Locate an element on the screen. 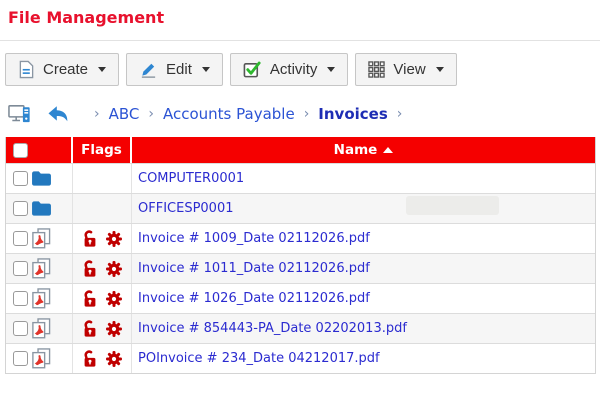 This screenshot has width=600, height=400. table-row: COMPUTER0001 is located at coordinates (300, 178).